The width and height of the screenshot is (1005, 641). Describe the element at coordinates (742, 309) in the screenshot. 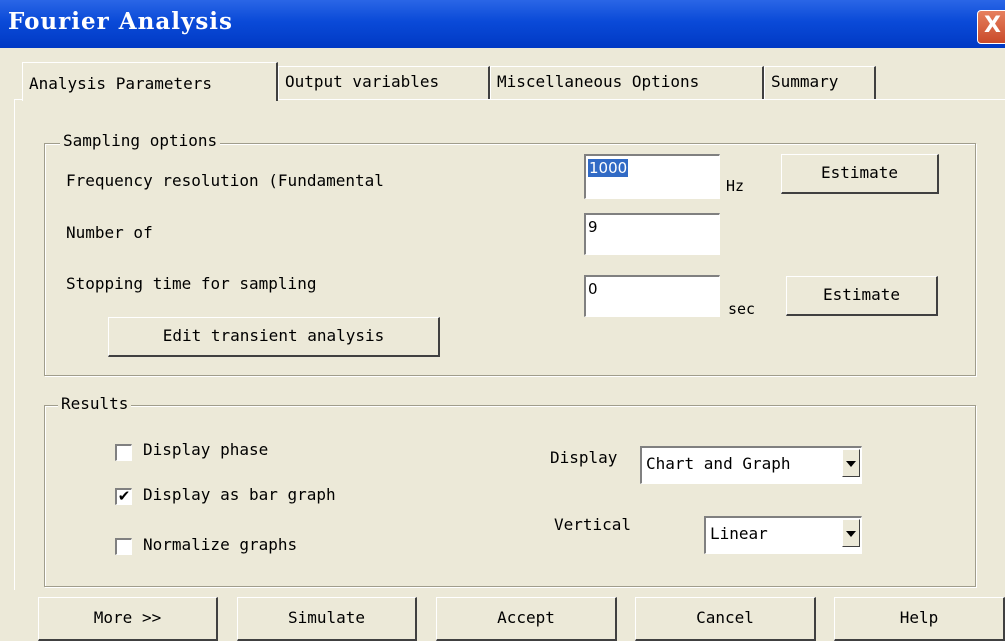

I see `sec-unit-label: sec` at that location.